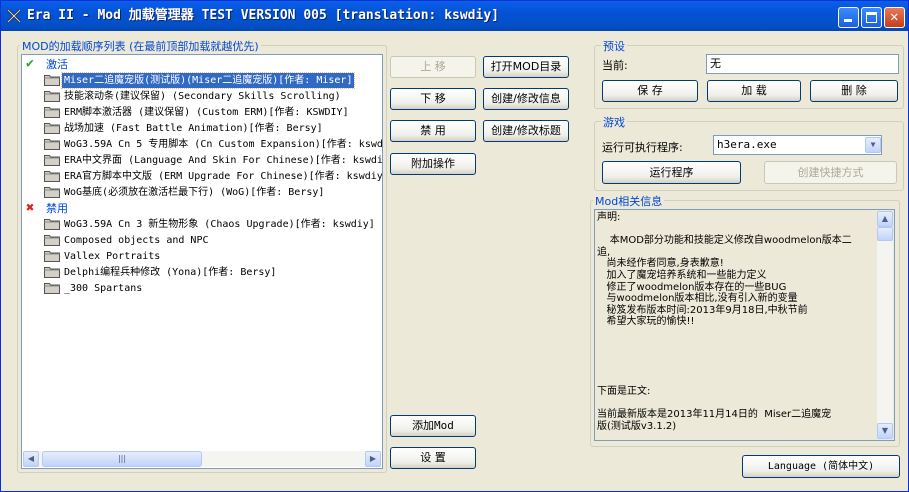 This screenshot has height=492, width=909. Describe the element at coordinates (830, 172) in the screenshot. I see `create-shortcut-button: 创建快捷方式` at that location.